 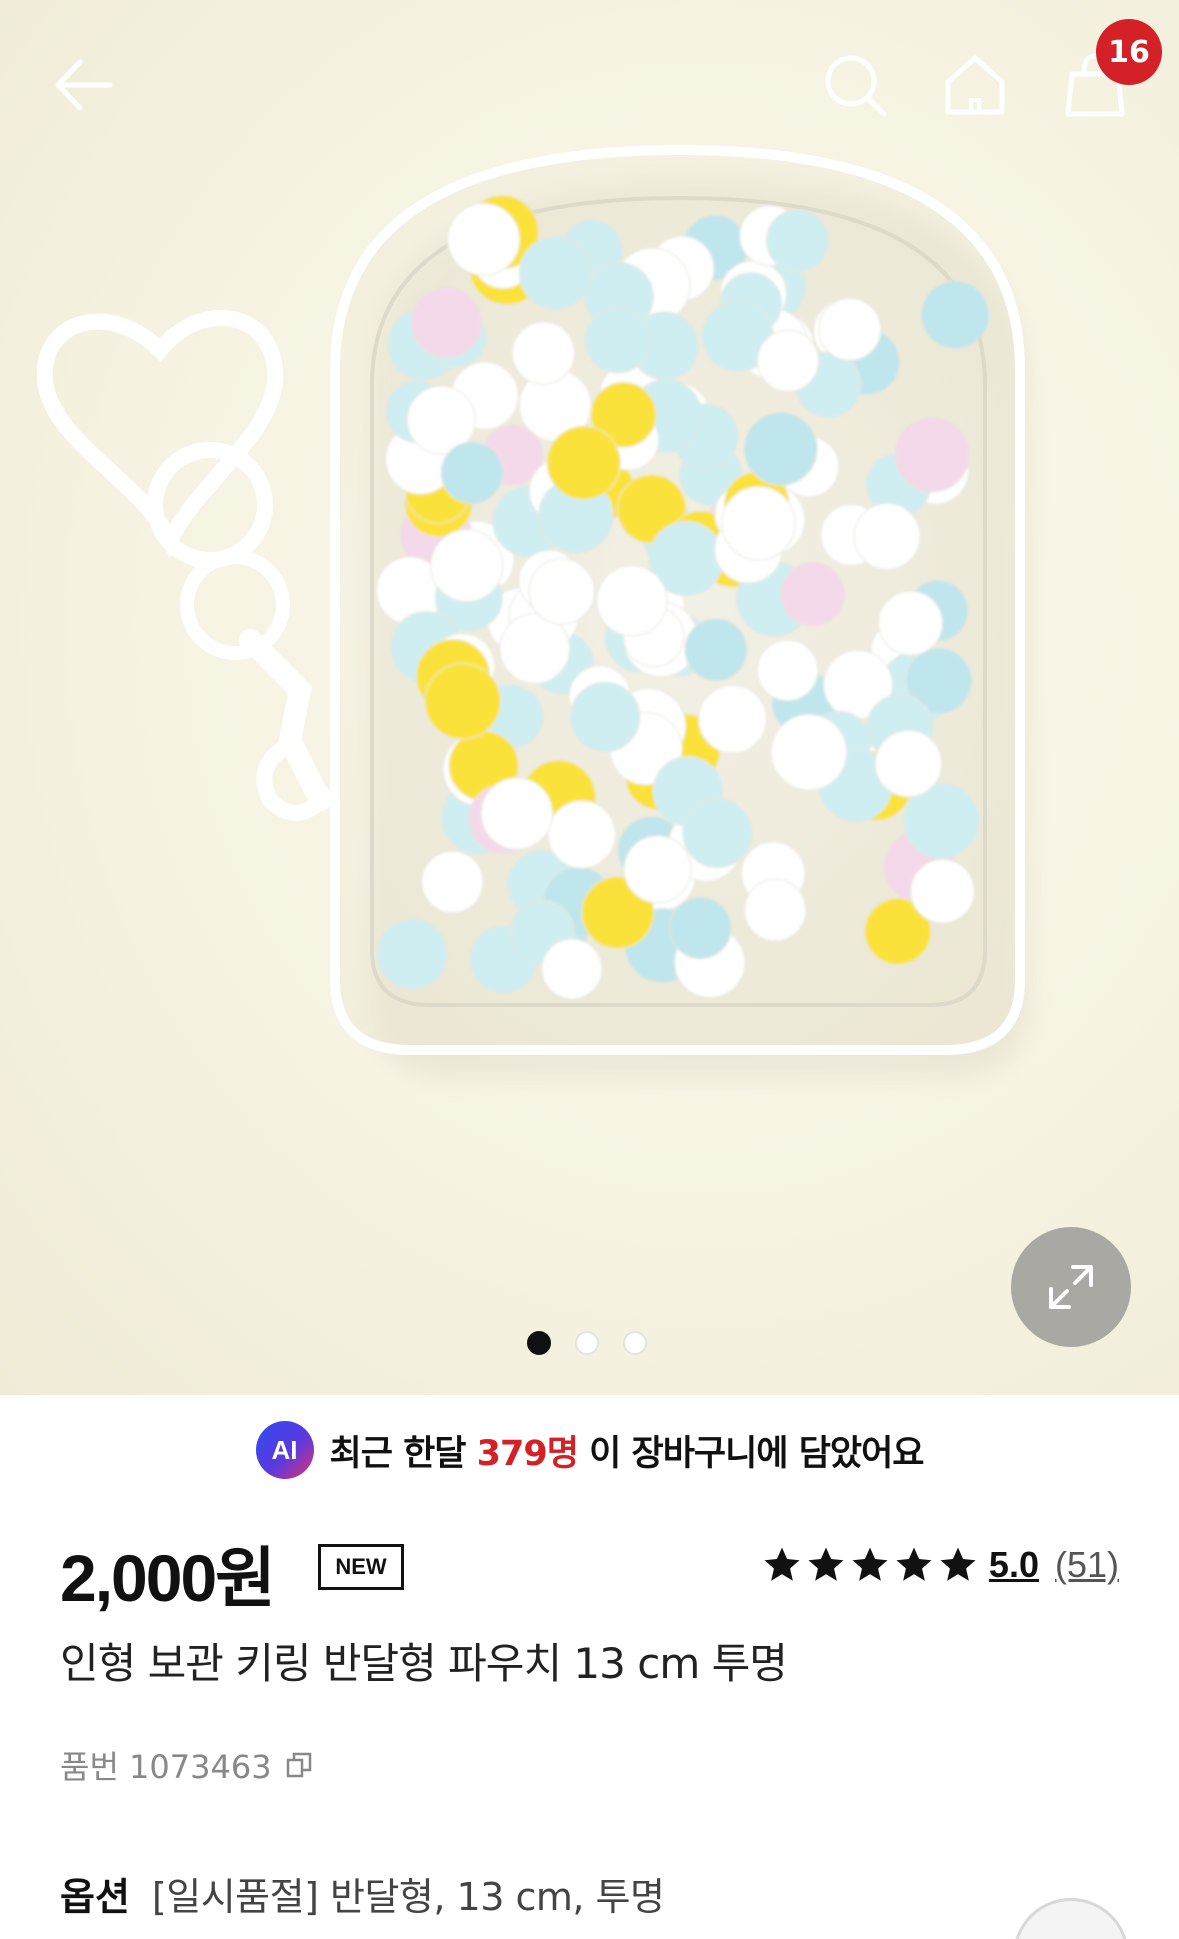 What do you see at coordinates (527, 1453) in the screenshot?
I see `cart-count-highlight: 379명` at bounding box center [527, 1453].